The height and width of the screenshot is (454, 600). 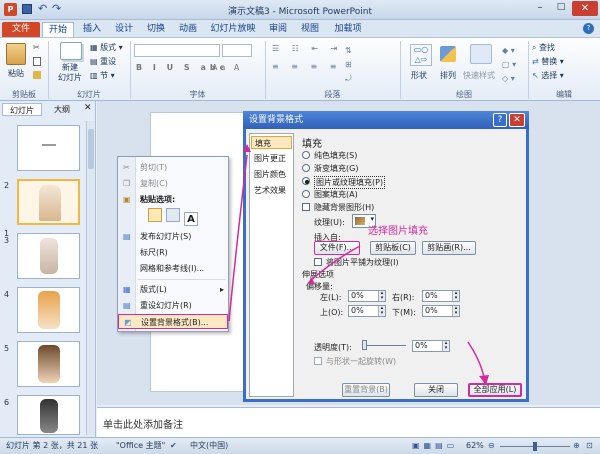 I want to click on select-icon: ↖, so click(x=535, y=75).